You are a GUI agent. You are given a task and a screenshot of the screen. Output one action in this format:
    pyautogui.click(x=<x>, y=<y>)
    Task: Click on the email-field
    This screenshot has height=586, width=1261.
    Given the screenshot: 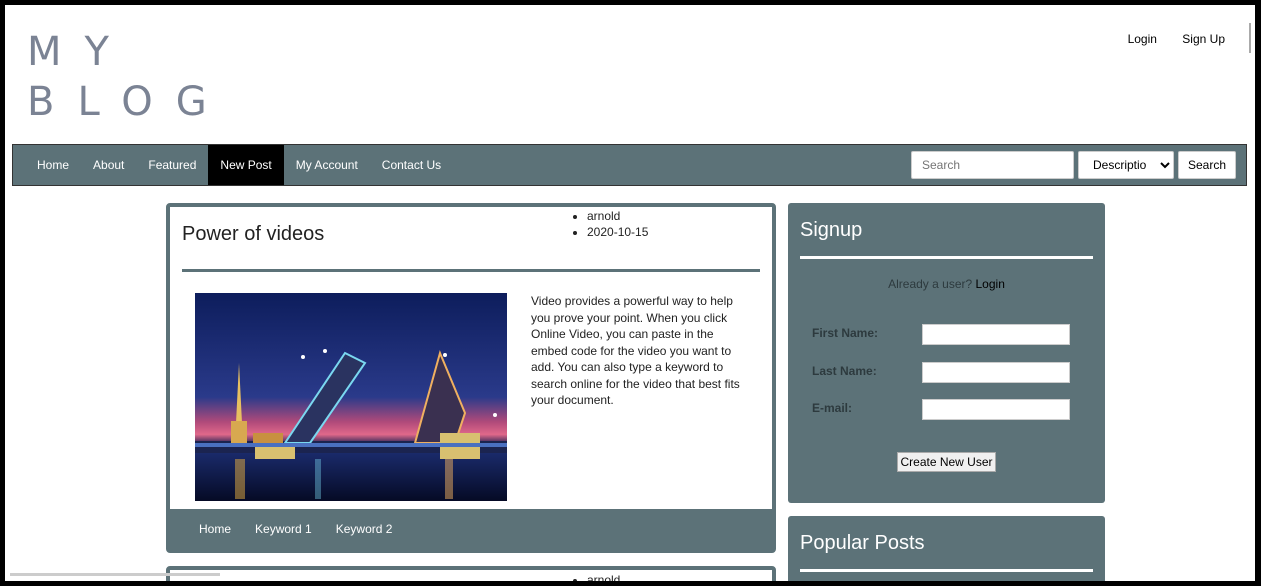 What is the action you would take?
    pyautogui.click(x=996, y=409)
    